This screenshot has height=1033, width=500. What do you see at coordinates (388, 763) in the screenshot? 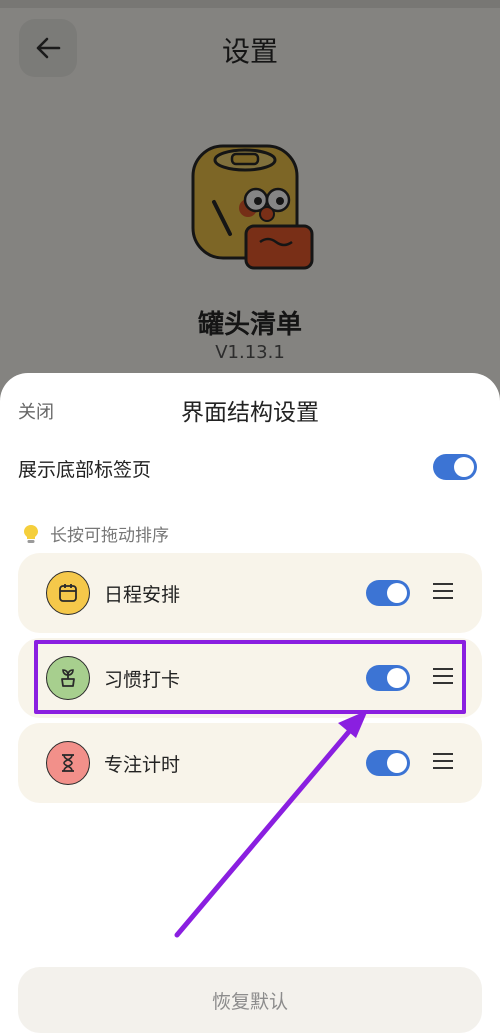
I see `focus-toggle` at bounding box center [388, 763].